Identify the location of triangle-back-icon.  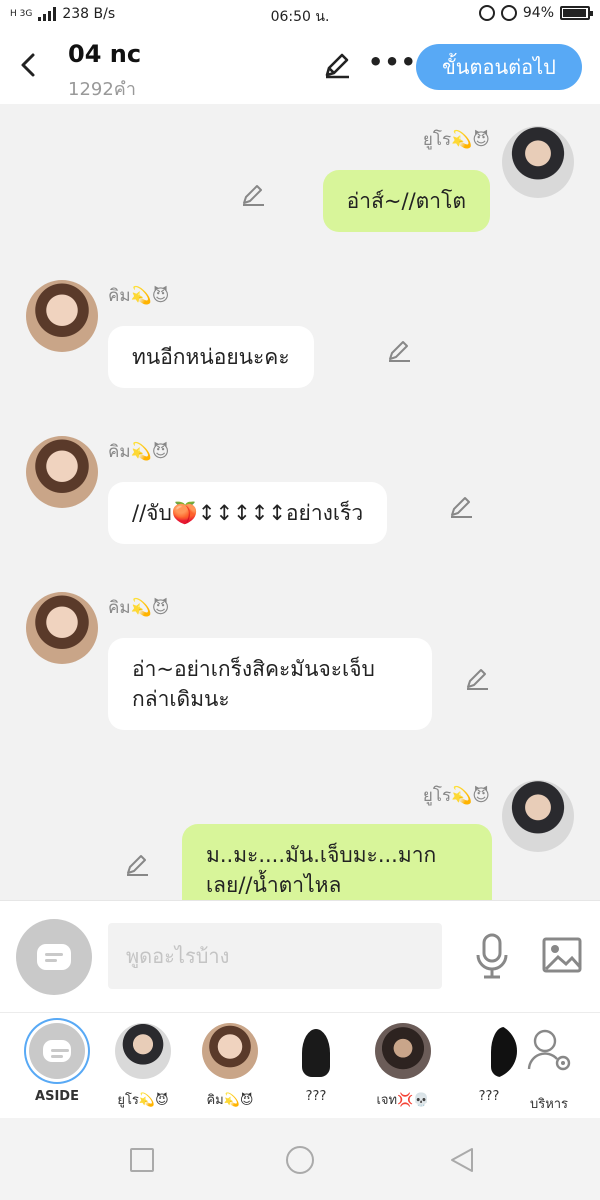
(462, 1160).